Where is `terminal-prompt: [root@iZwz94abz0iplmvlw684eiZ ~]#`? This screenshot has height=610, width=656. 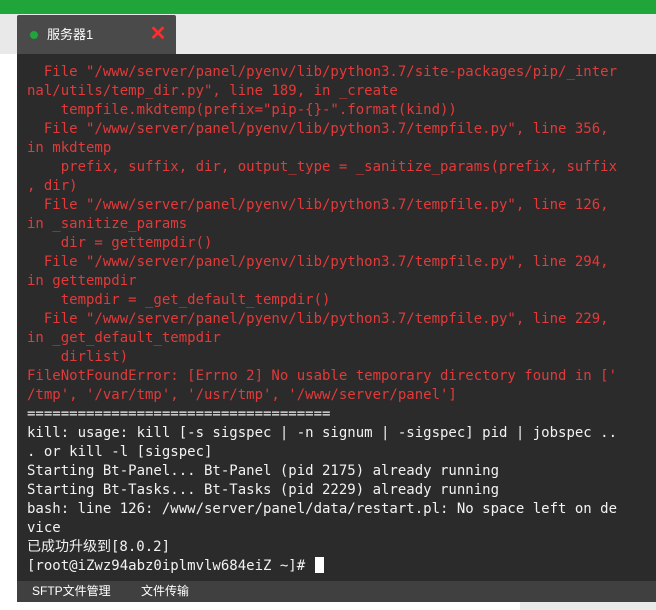 terminal-prompt: [root@iZwz94abz0iplmvlw684eiZ ~]# is located at coordinates (170, 566).